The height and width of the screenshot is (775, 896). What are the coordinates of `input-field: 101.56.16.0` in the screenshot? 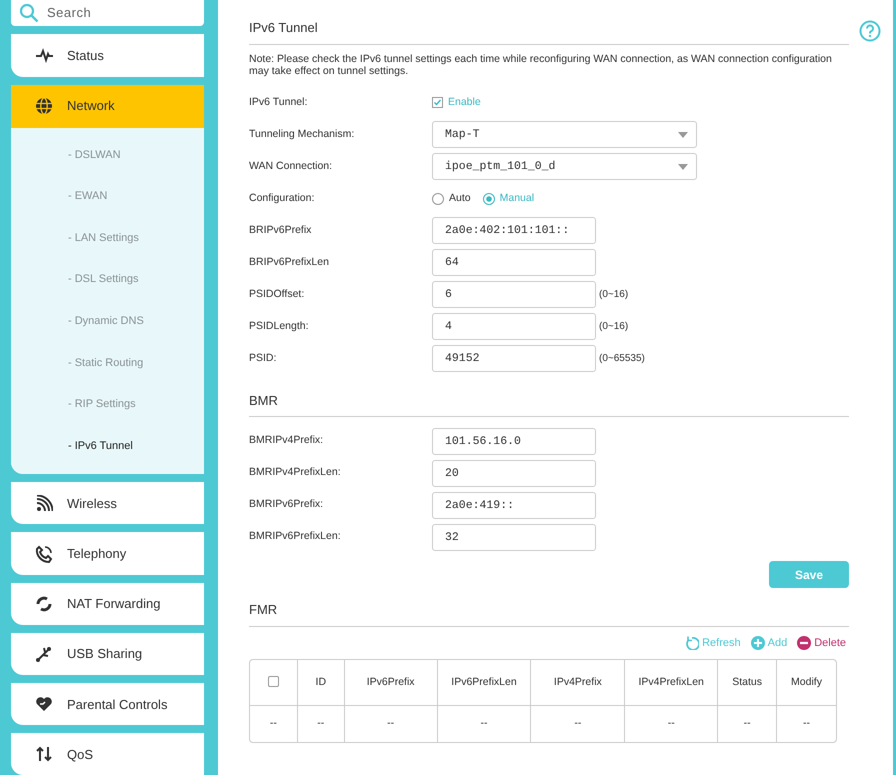 It's located at (514, 441).